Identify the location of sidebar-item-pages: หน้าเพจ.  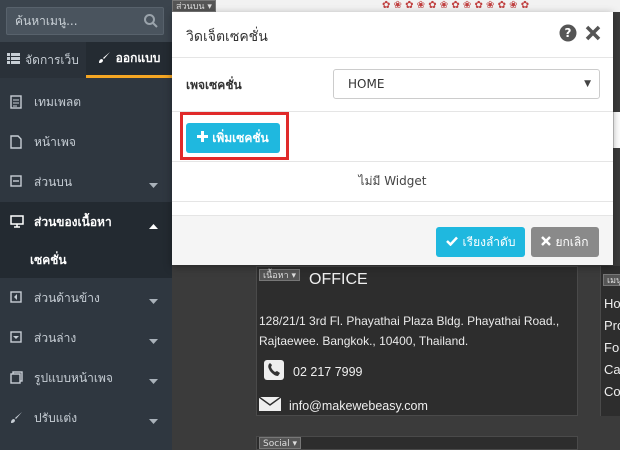
(86, 142).